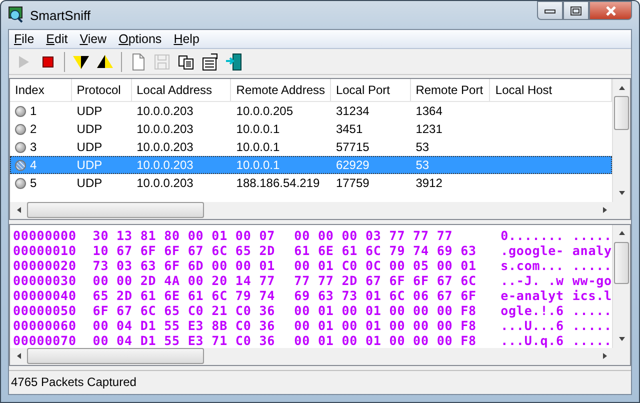  Describe the element at coordinates (210, 61) in the screenshot. I see `properties-icon` at that location.